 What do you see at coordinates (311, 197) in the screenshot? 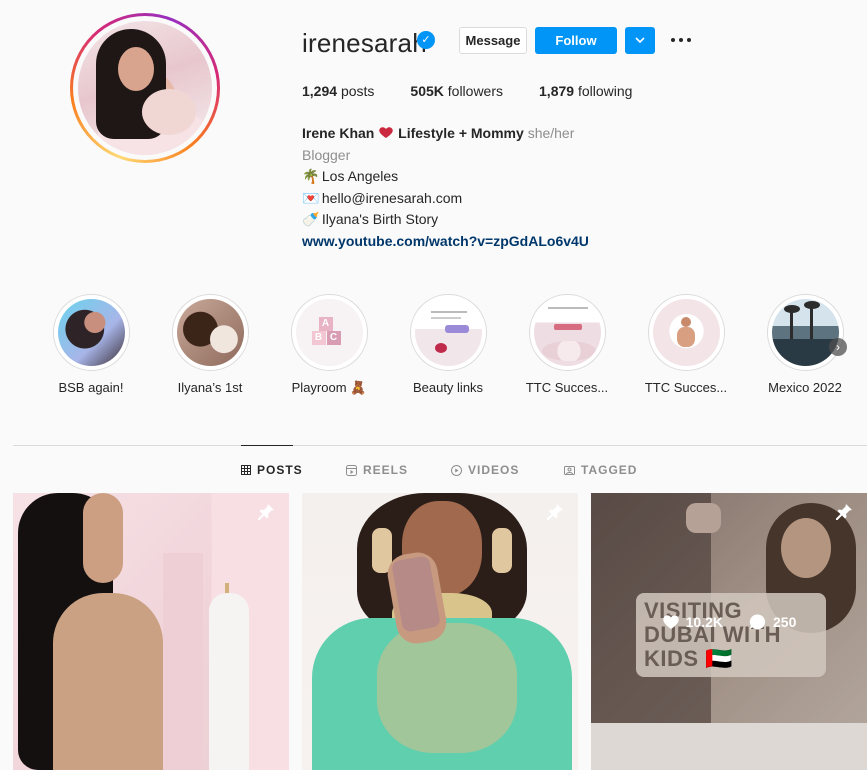
I see `love-letter-icon: 💌` at bounding box center [311, 197].